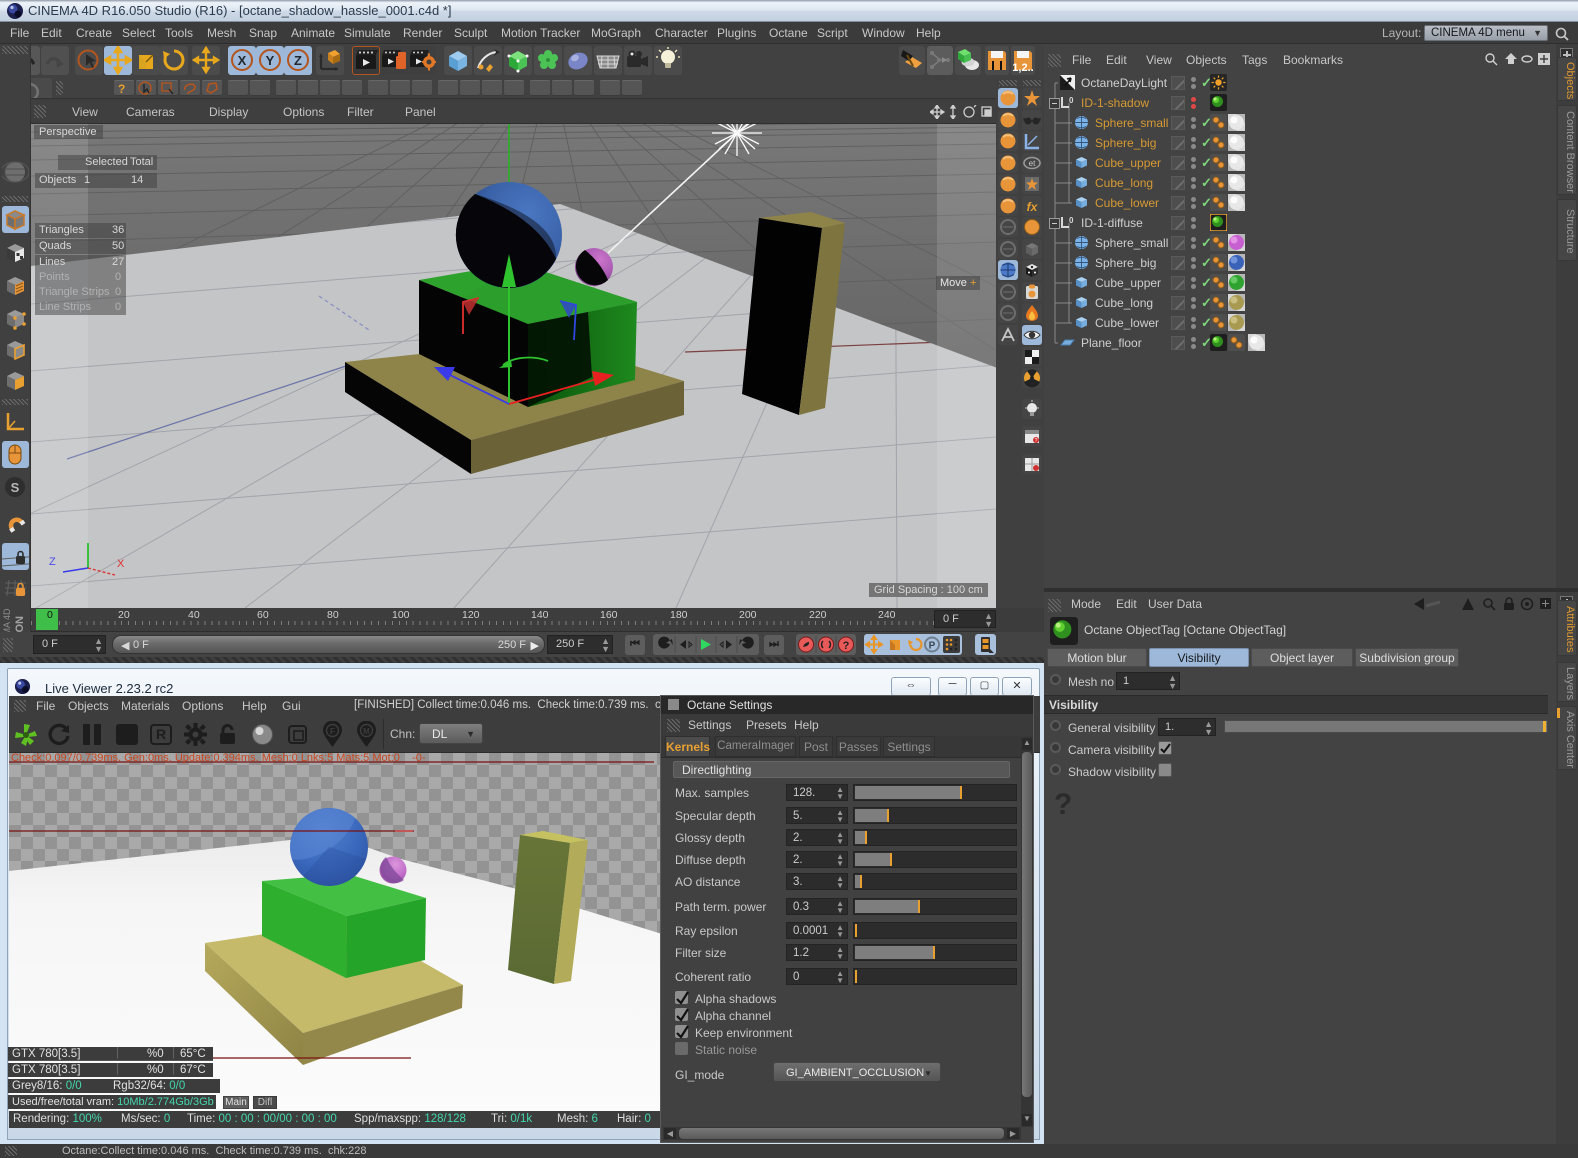  I want to click on svg-text: P, so click(932, 646).